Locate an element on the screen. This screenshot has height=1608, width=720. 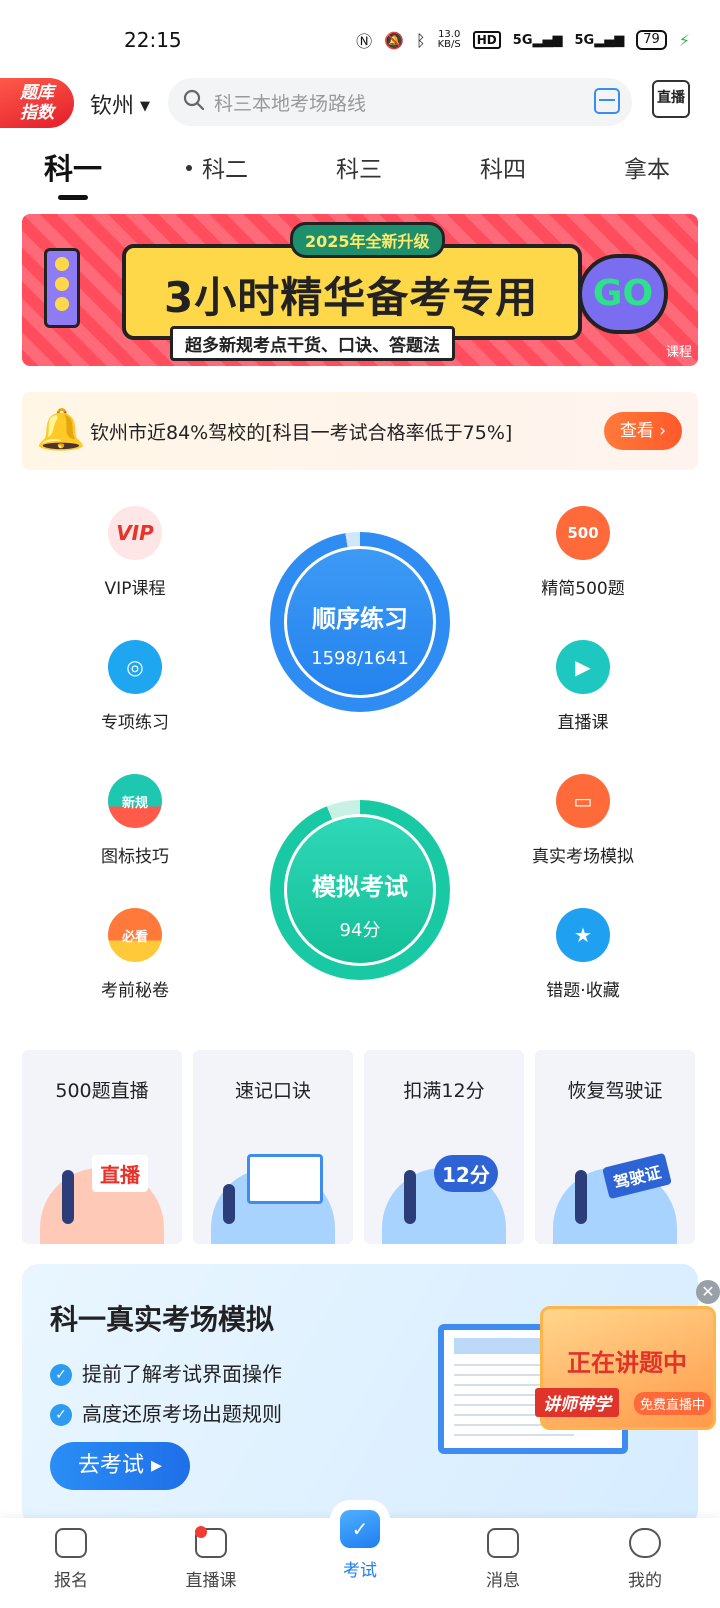
mock-score: 94分 is located at coordinates (360, 930).